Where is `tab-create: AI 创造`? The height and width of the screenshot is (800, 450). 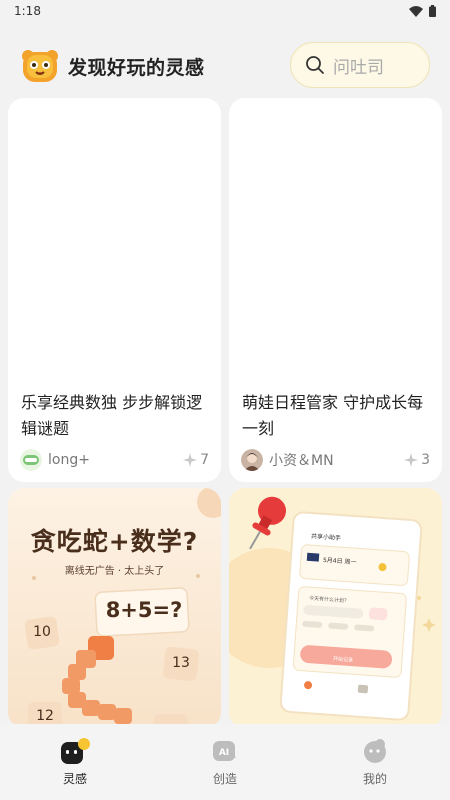
tab-create: AI 创造 is located at coordinates (225, 762).